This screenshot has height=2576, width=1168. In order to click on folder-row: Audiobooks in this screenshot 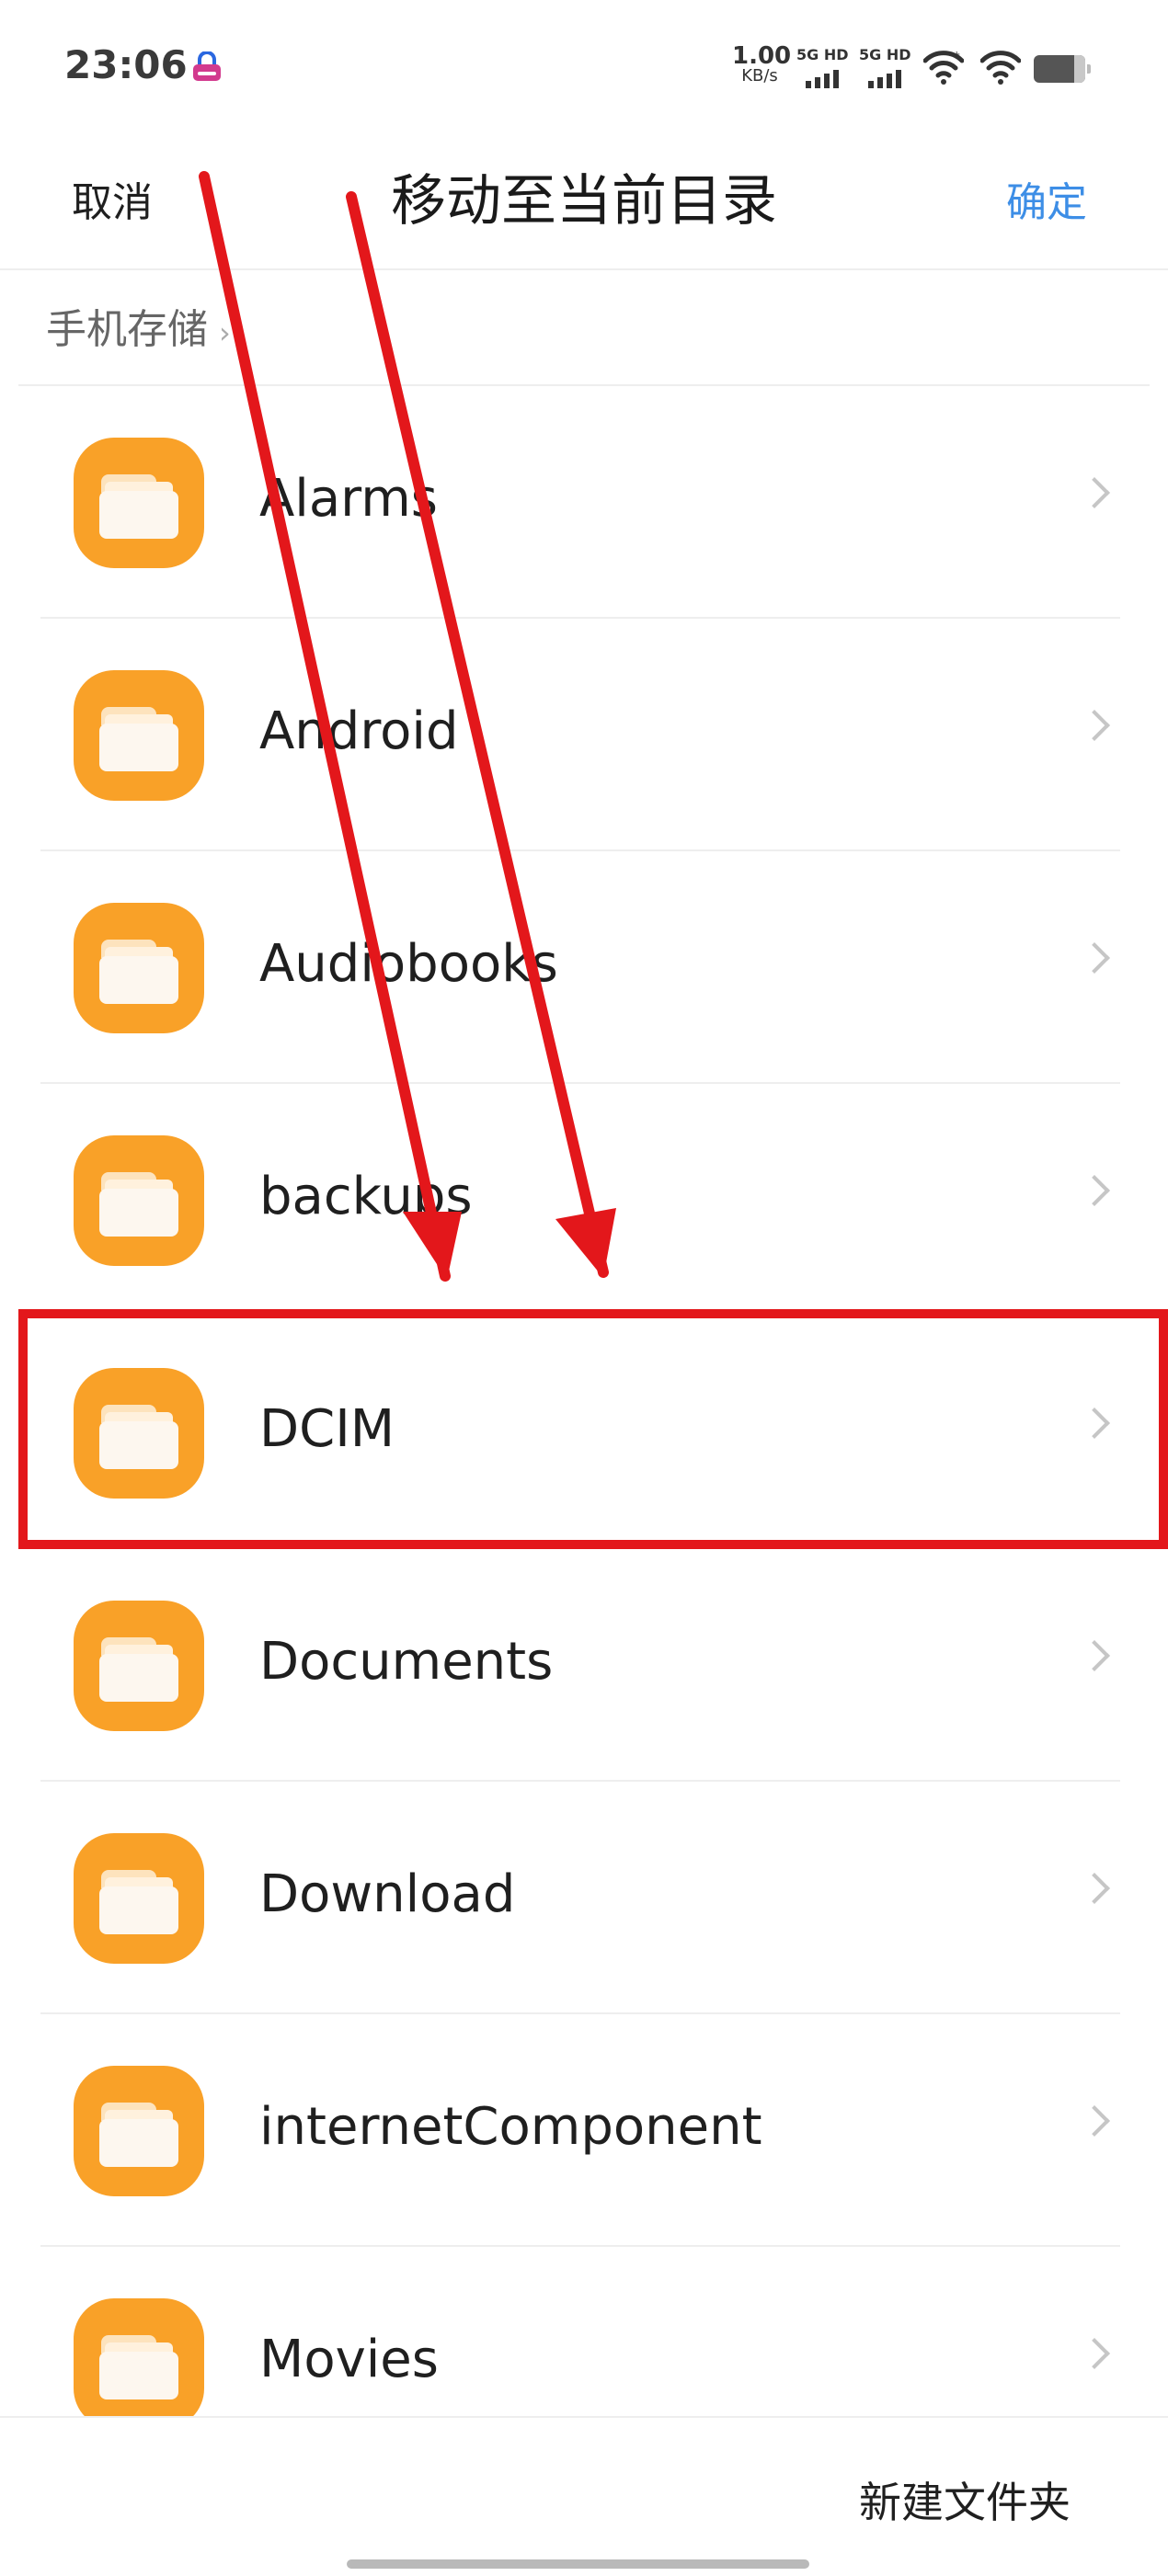, I will do `click(584, 967)`.